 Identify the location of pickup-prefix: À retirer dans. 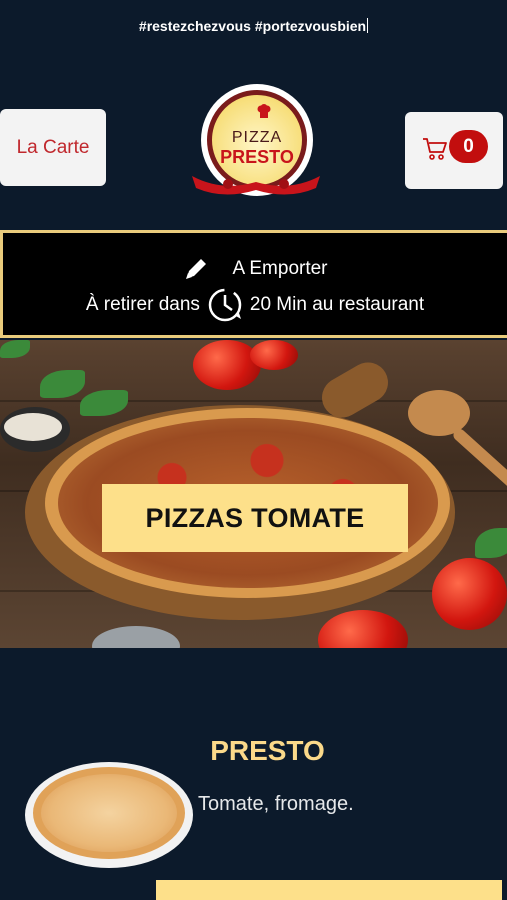
(142, 304).